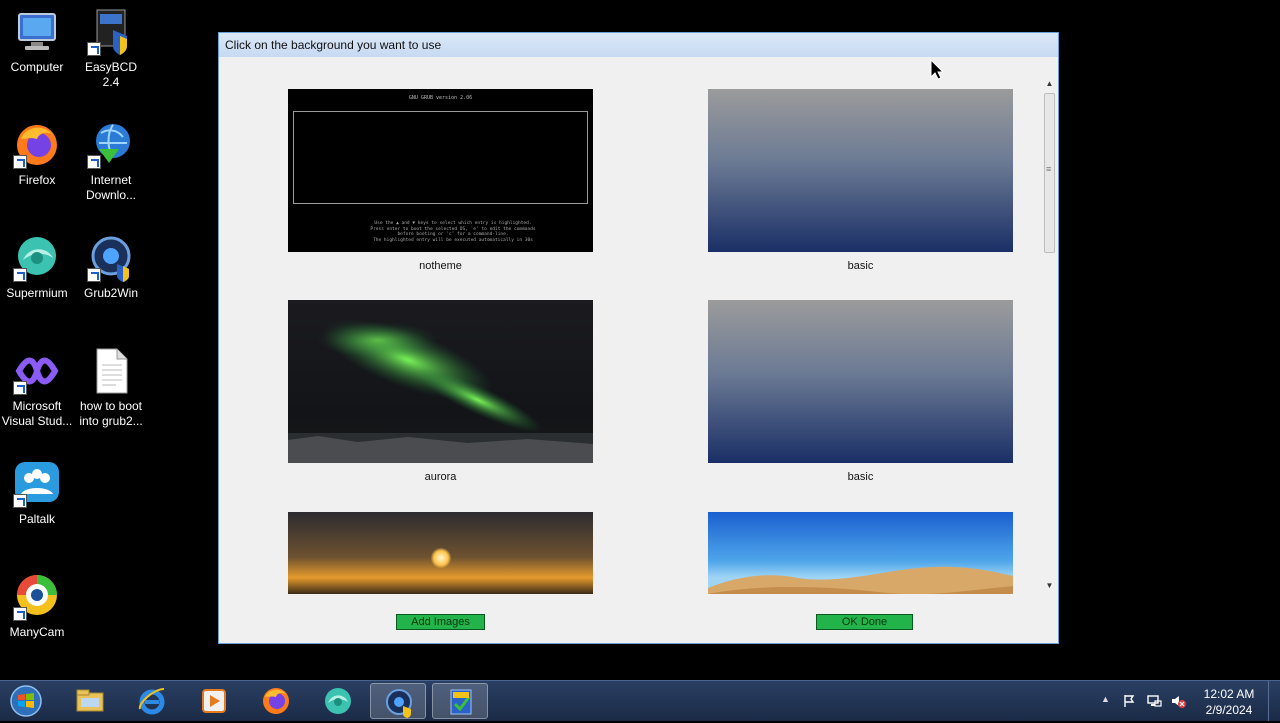  What do you see at coordinates (1049, 173) in the screenshot?
I see `scrollbar-thumb` at bounding box center [1049, 173].